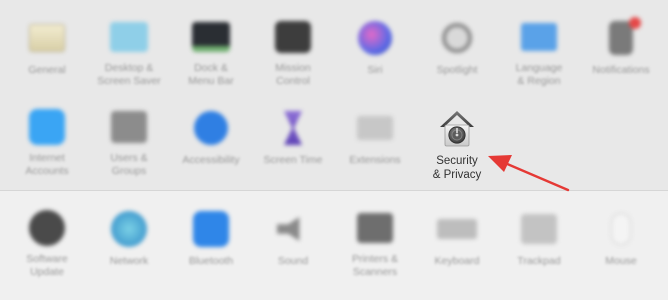  I want to click on pane-accessibility: Accessibility, so click(211, 134).